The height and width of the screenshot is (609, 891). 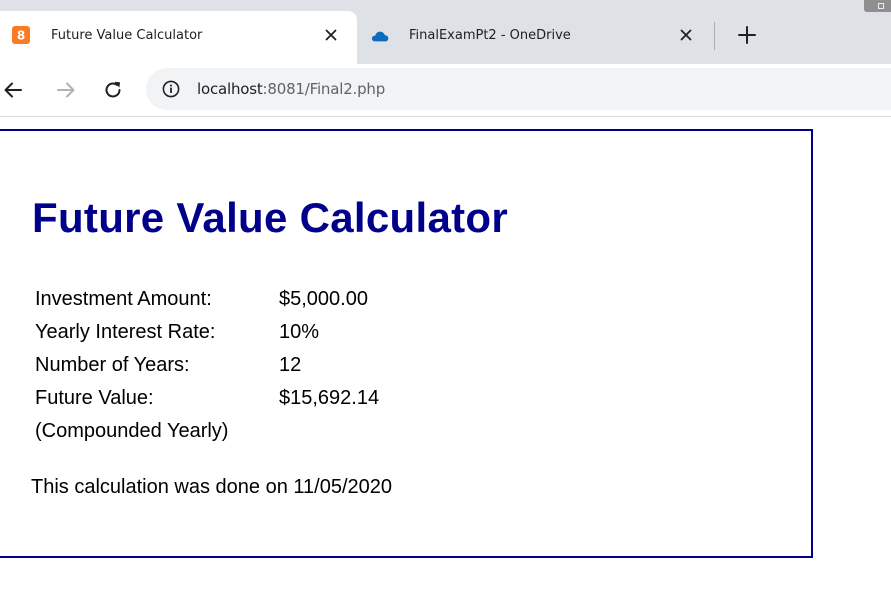 What do you see at coordinates (127, 35) in the screenshot?
I see `tab-title: Future Value Calculator` at bounding box center [127, 35].